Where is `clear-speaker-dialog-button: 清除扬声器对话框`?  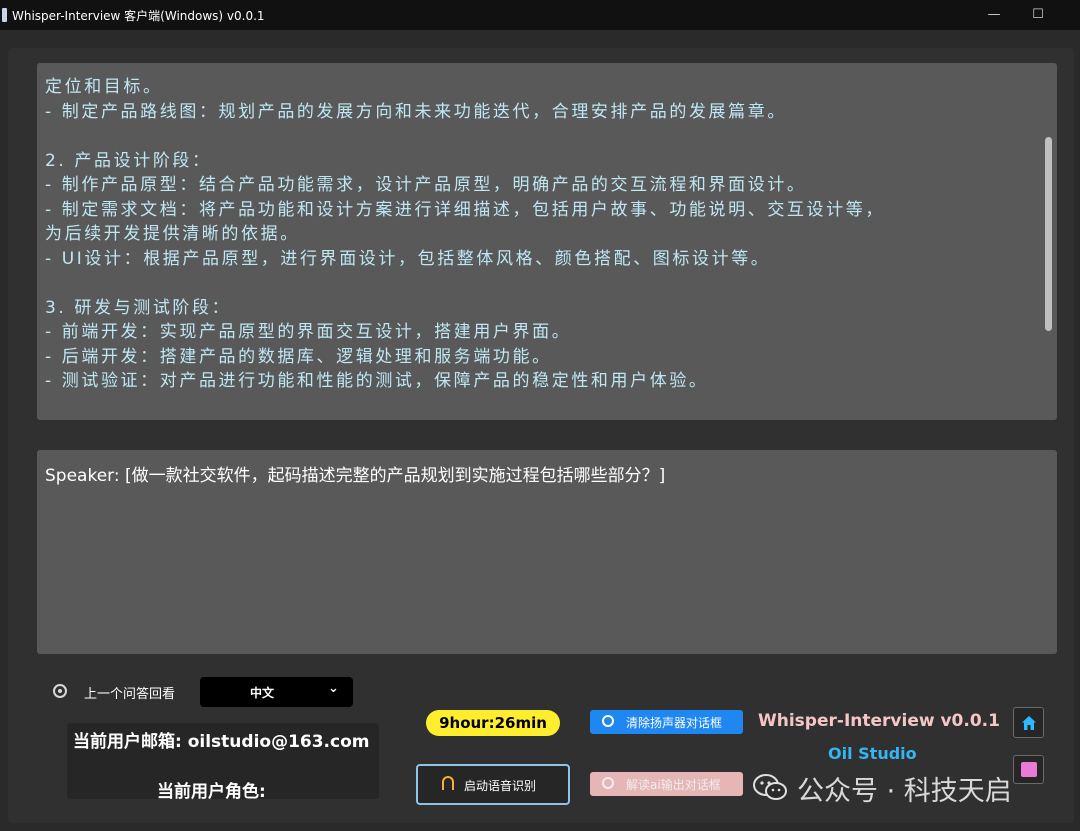 clear-speaker-dialog-button: 清除扬声器对话框 is located at coordinates (666, 722).